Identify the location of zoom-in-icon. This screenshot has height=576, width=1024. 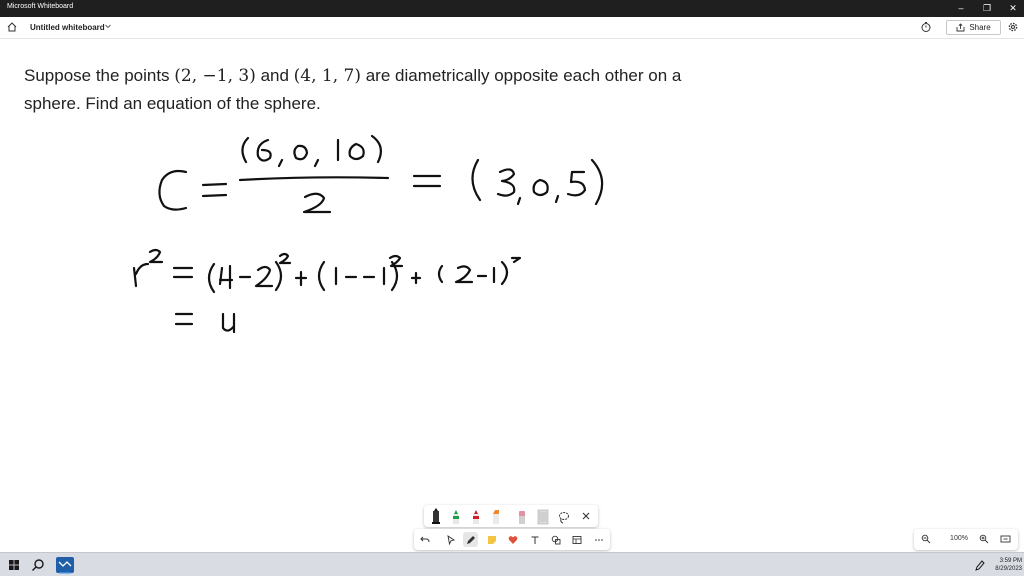
(984, 539).